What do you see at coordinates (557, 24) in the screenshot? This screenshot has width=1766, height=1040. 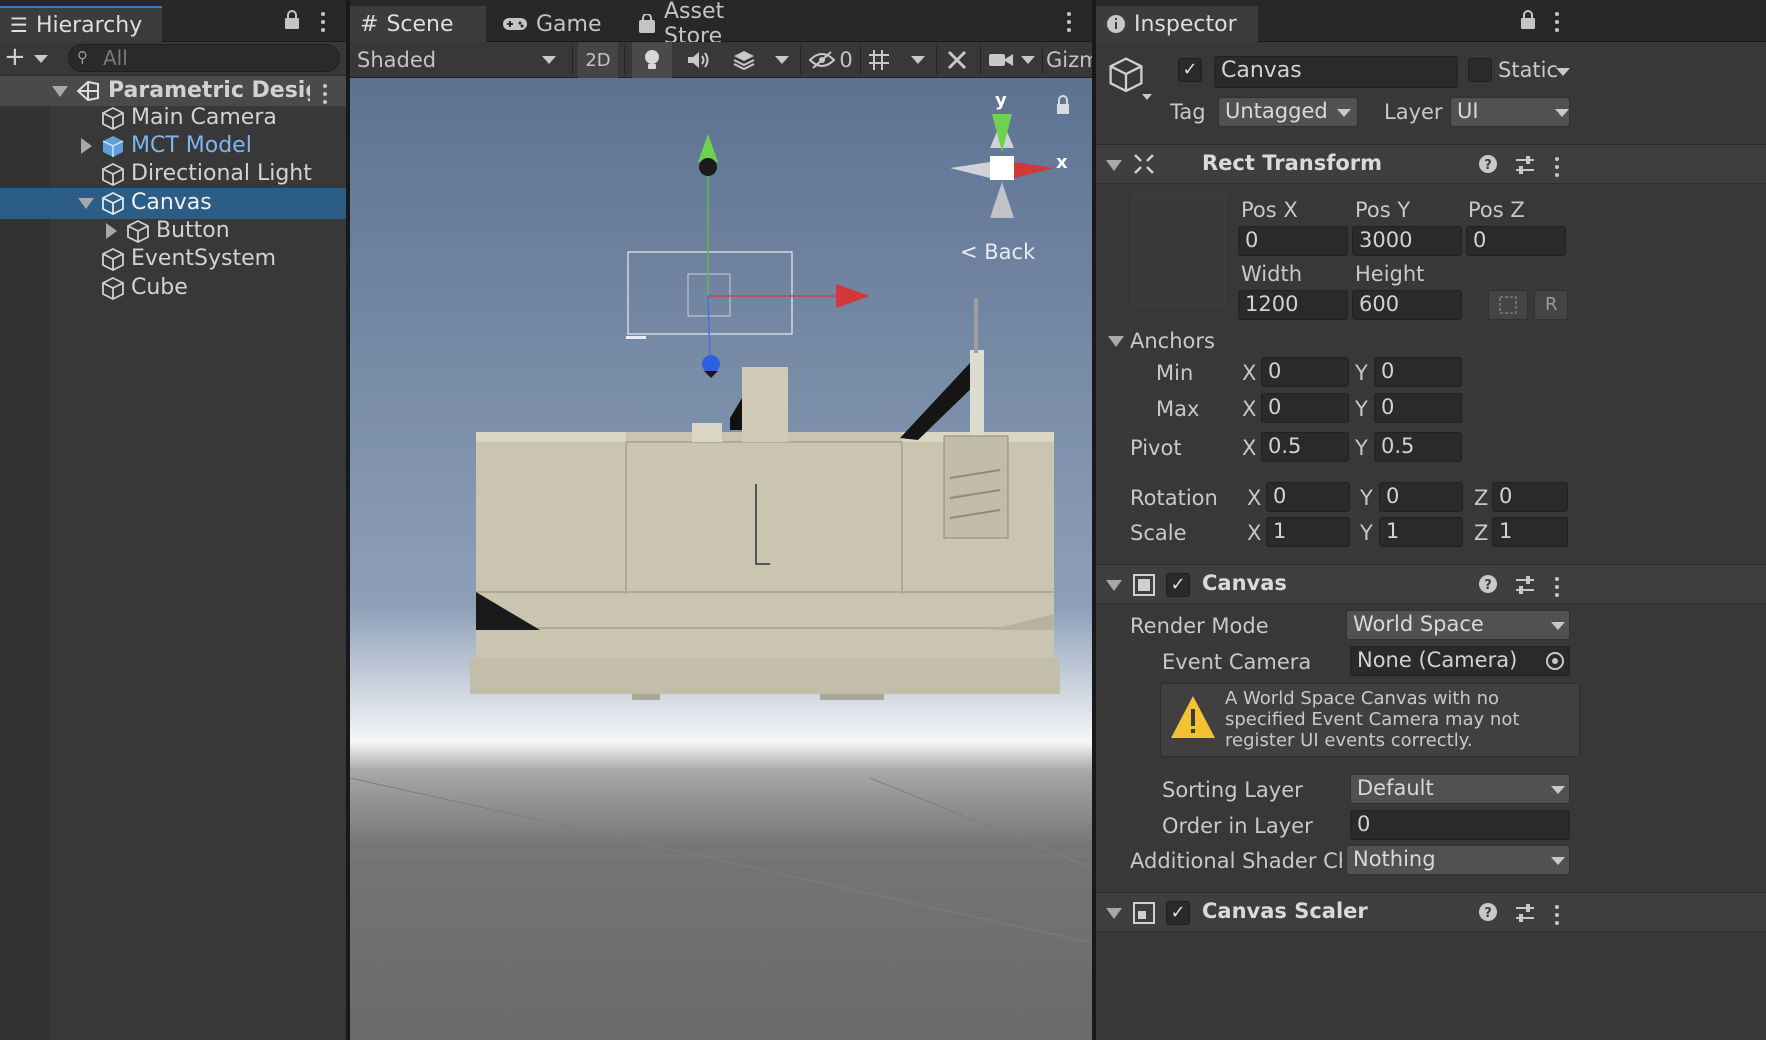 I see `tab-game: Game` at bounding box center [557, 24].